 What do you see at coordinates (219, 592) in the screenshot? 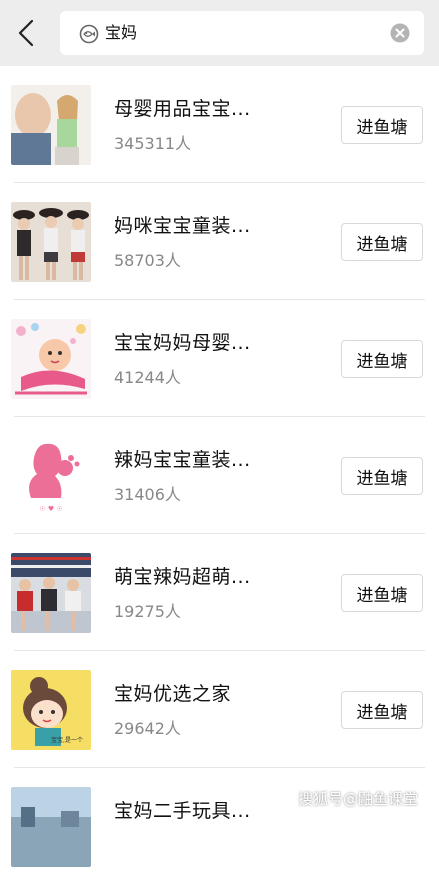
I see `list-item: 萌宝辣妈超萌... 19275人 进鱼塘` at bounding box center [219, 592].